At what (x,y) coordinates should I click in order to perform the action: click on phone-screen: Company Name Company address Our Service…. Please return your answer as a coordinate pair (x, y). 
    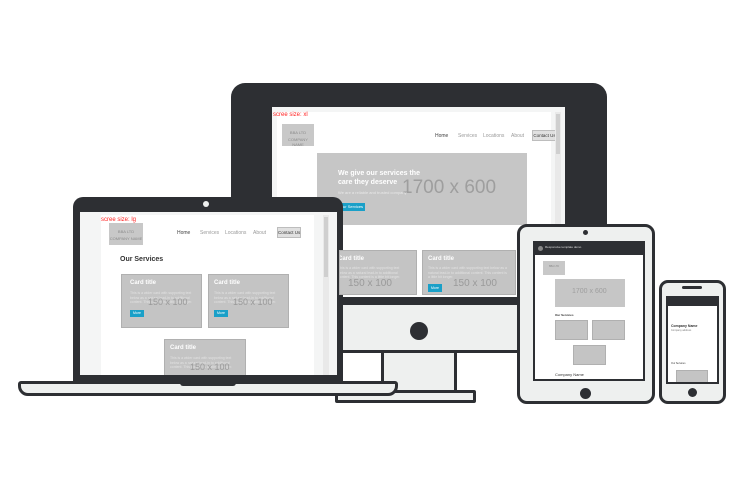
    Looking at the image, I should click on (692, 340).